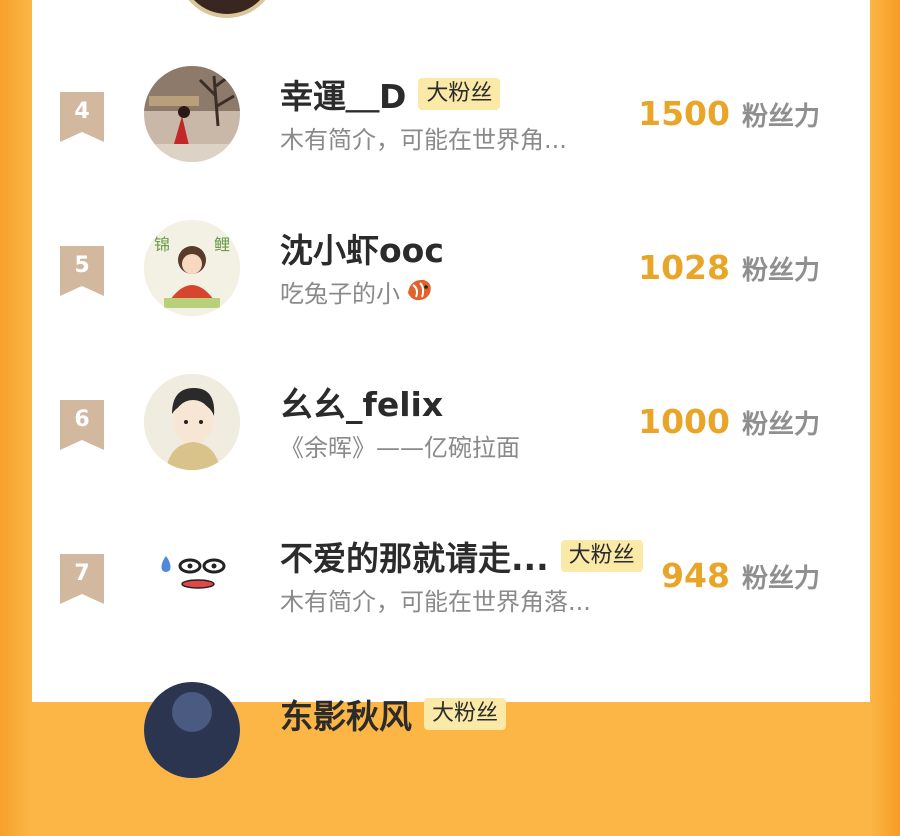 The height and width of the screenshot is (836, 900). I want to click on user-name-text: 沈小虾ooc, so click(362, 248).